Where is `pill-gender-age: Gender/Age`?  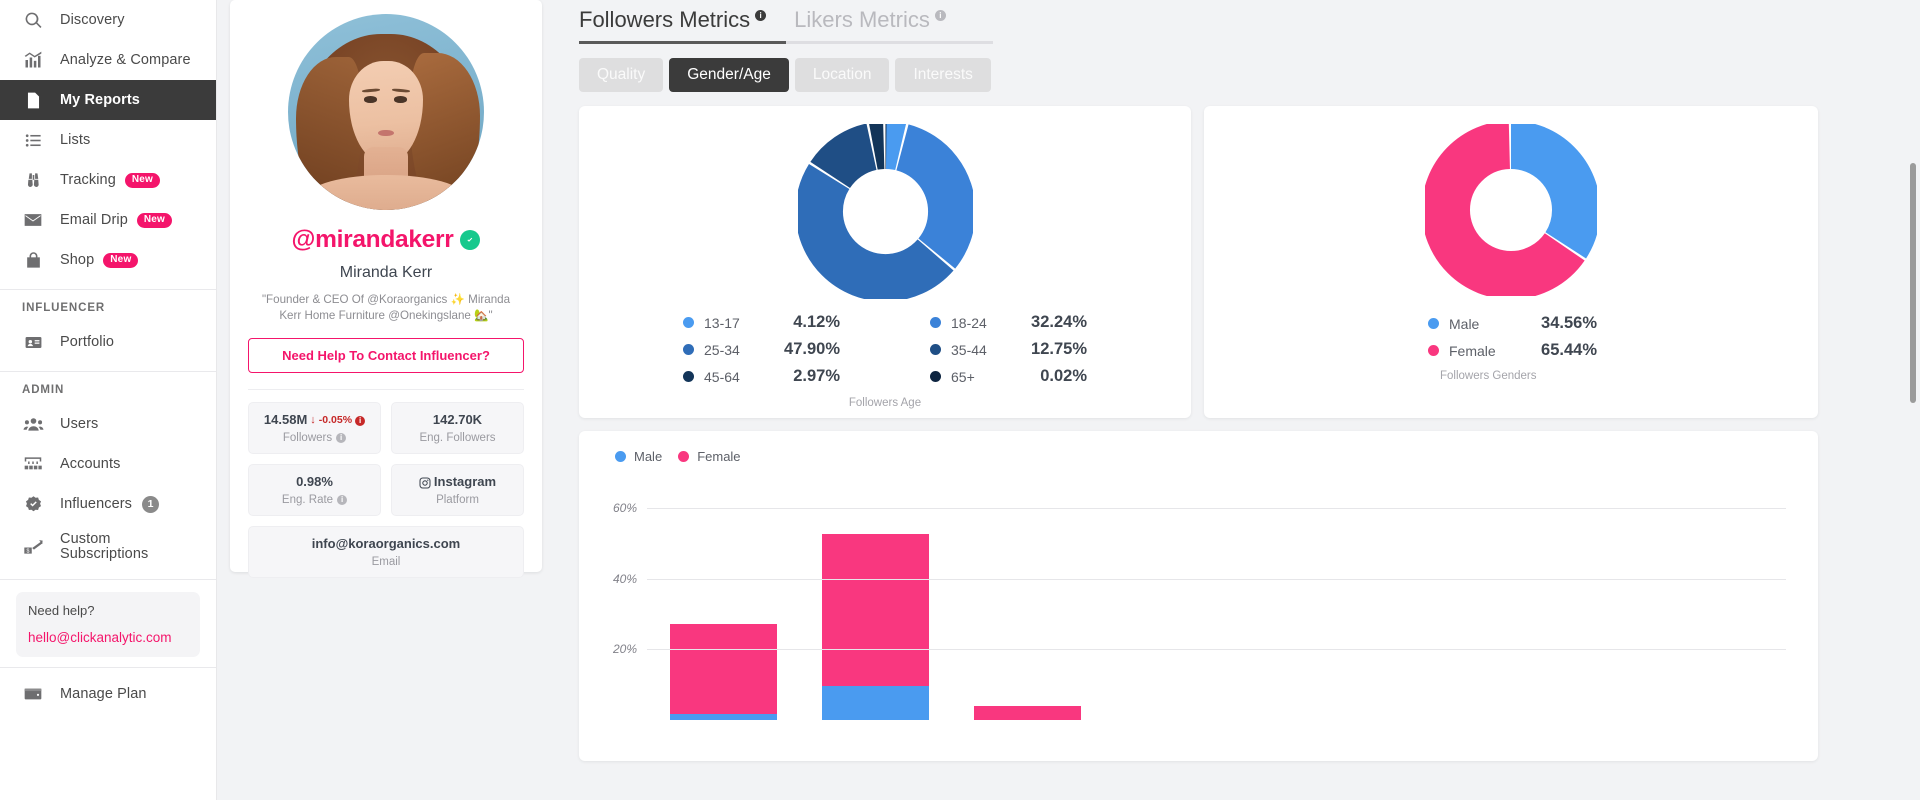
pill-gender-age: Gender/Age is located at coordinates (729, 75).